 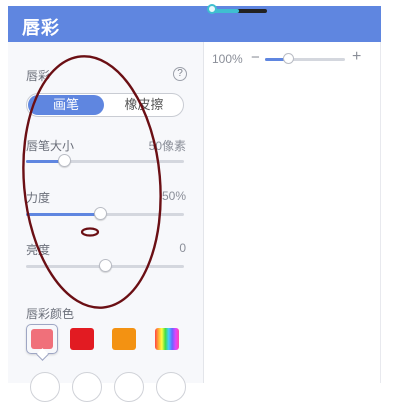 What do you see at coordinates (380, 212) in the screenshot?
I see `right-divider` at bounding box center [380, 212].